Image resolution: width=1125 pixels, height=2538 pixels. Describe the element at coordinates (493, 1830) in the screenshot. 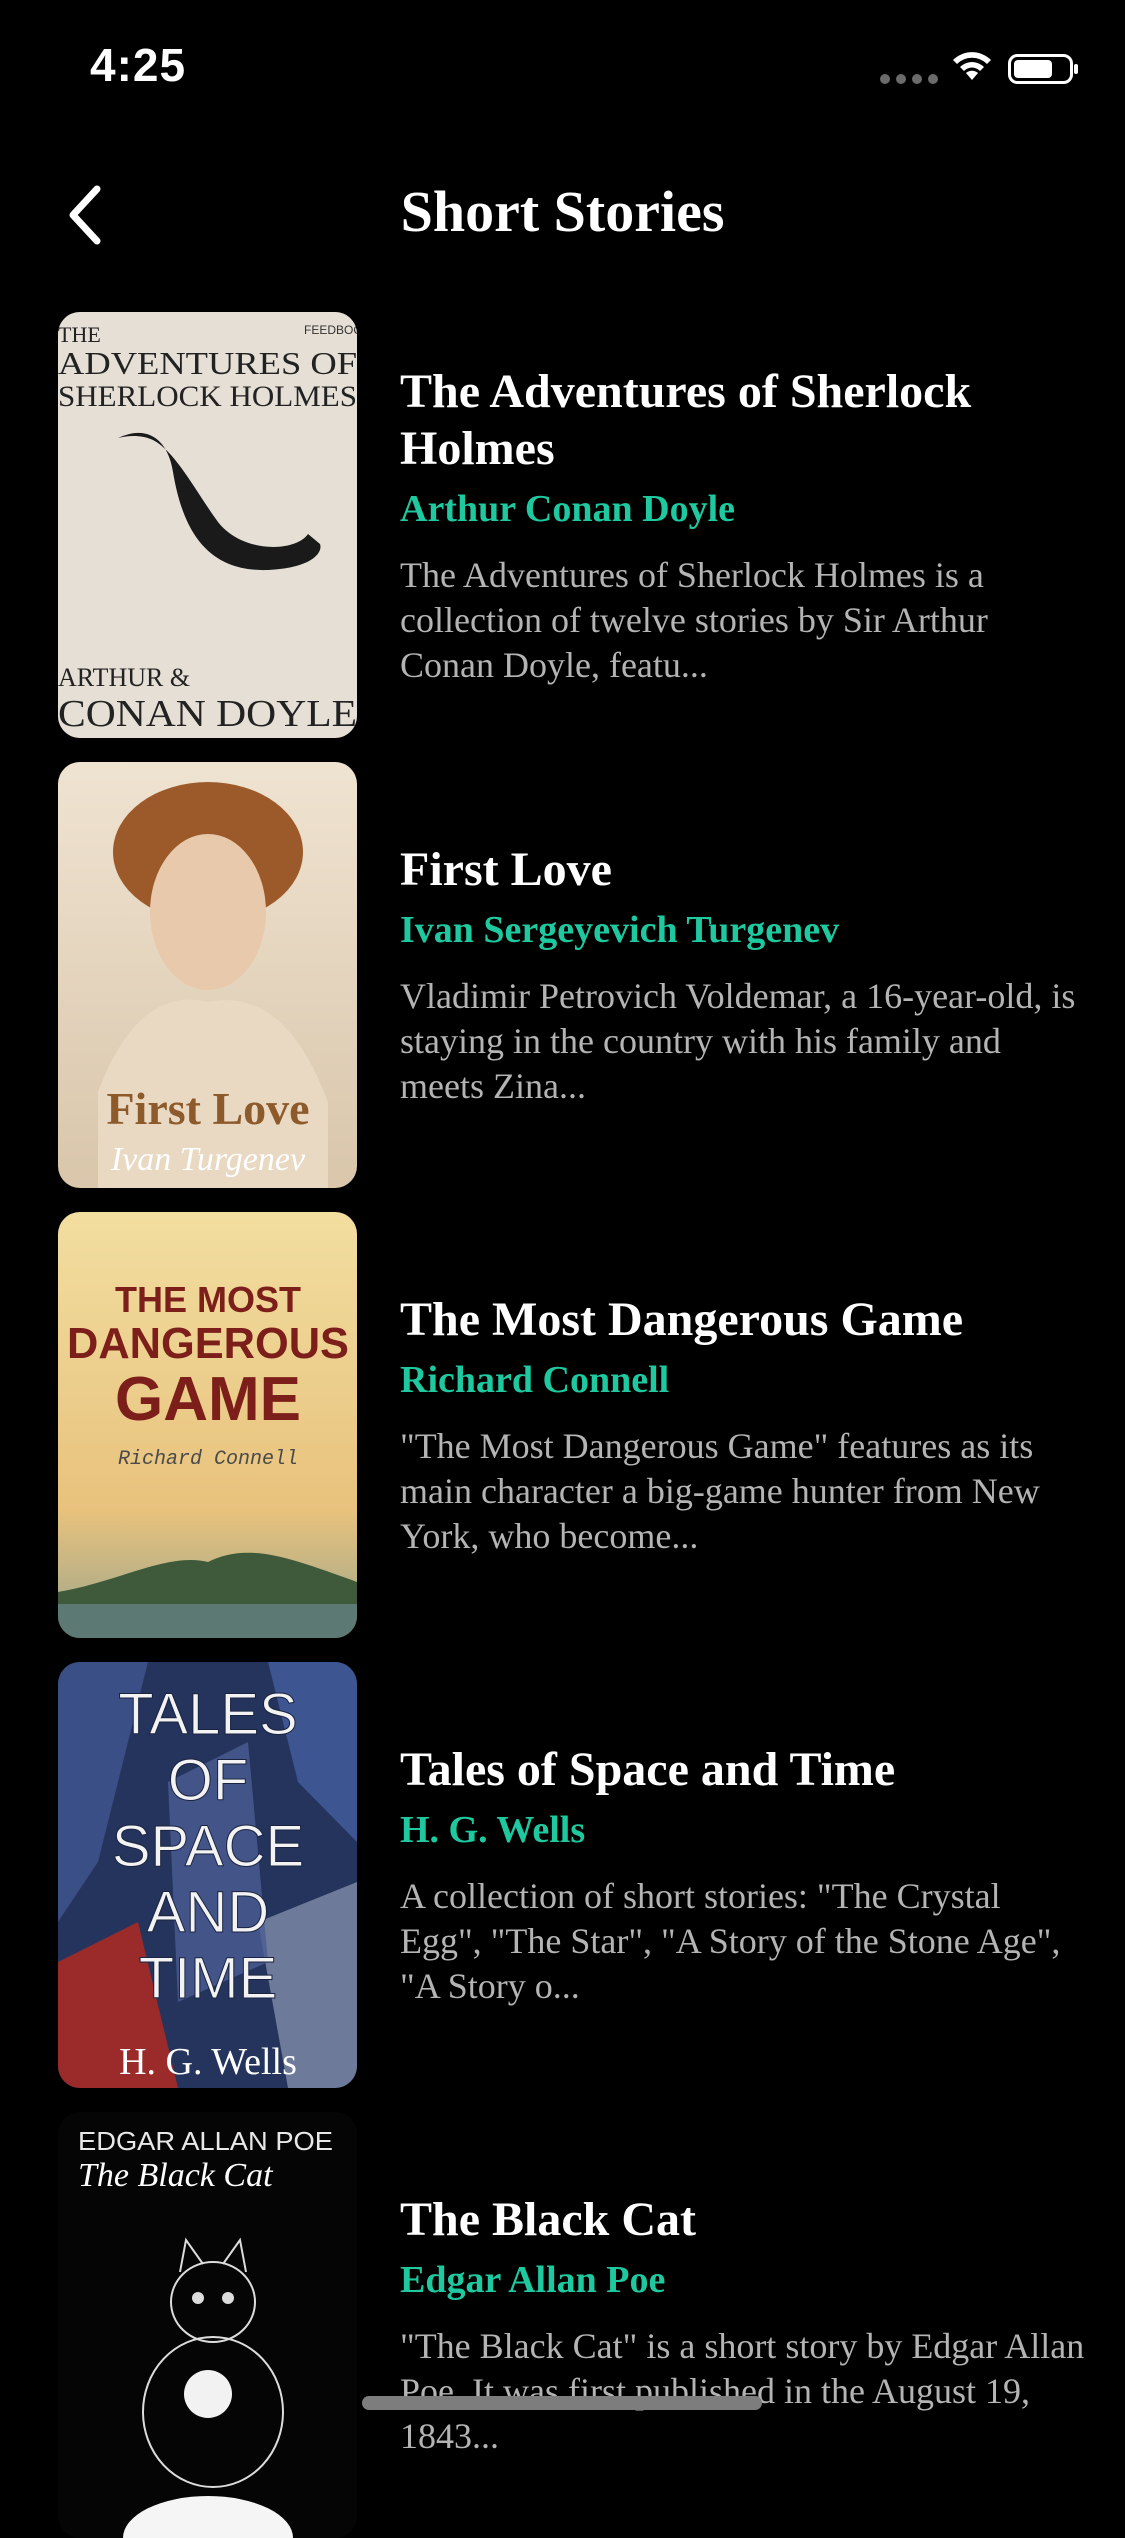

I see `book-author: H. G. Wells` at that location.